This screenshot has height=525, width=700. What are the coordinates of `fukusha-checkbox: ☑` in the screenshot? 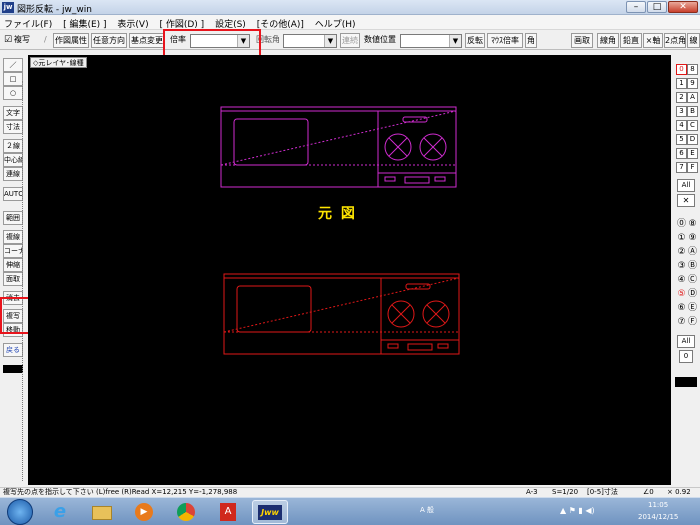 It's located at (8, 40).